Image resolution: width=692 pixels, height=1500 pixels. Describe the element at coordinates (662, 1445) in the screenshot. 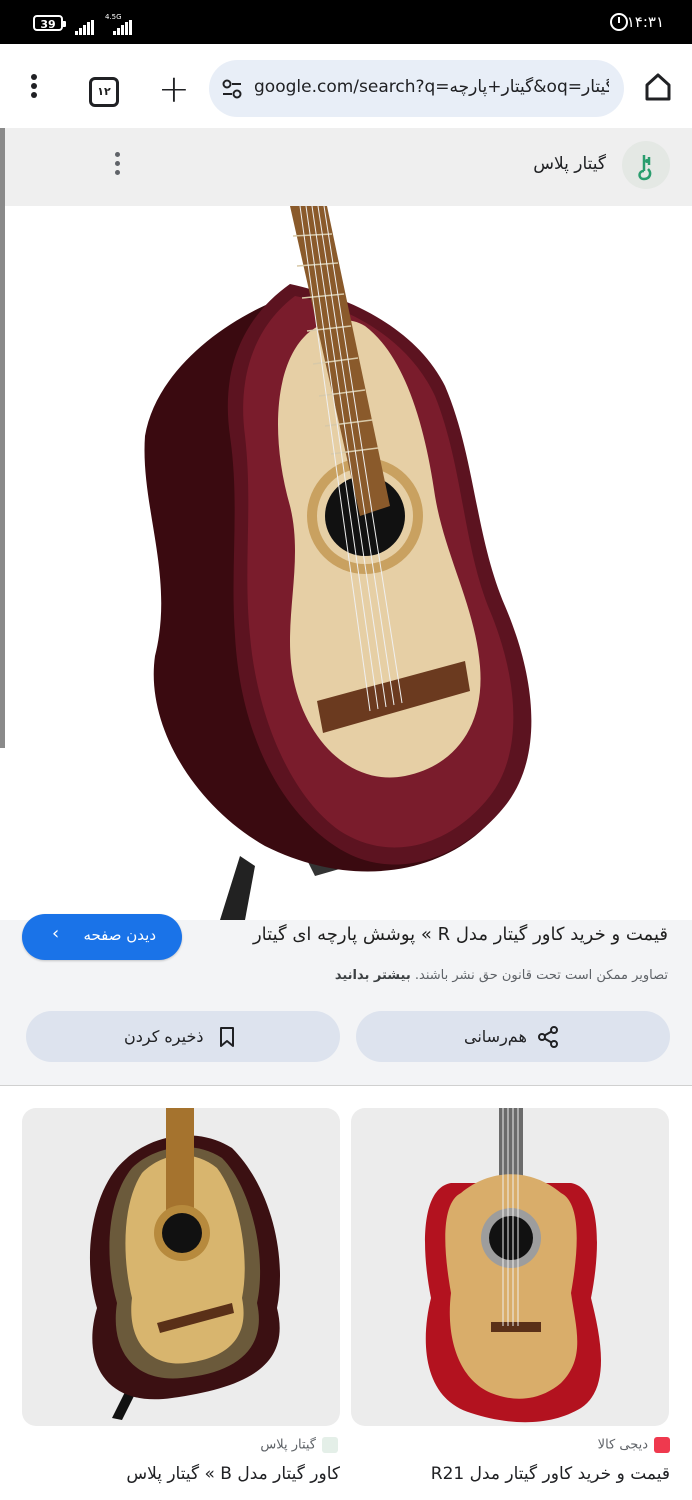

I see `digikala-icon` at that location.